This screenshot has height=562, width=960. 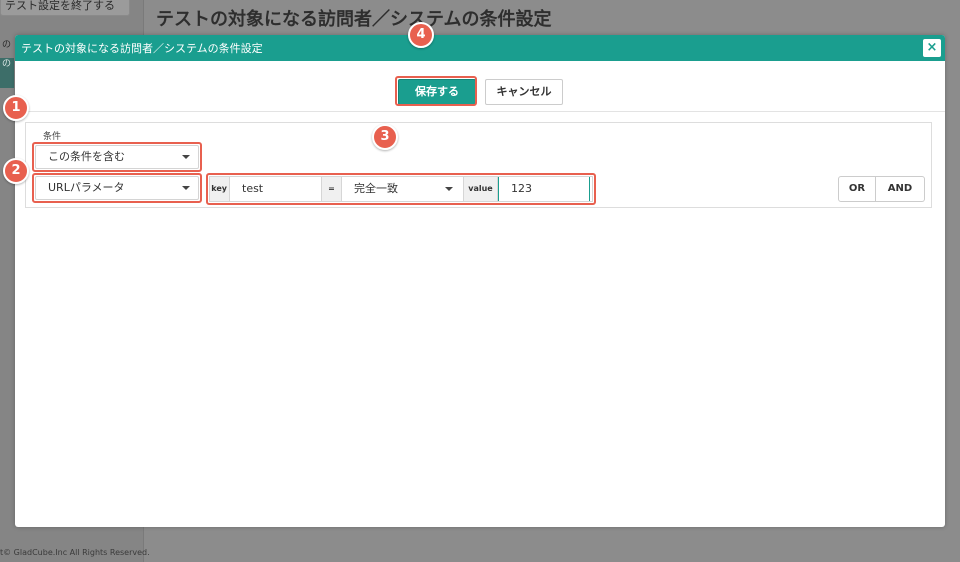 What do you see at coordinates (932, 48) in the screenshot?
I see `close-icon: ×` at bounding box center [932, 48].